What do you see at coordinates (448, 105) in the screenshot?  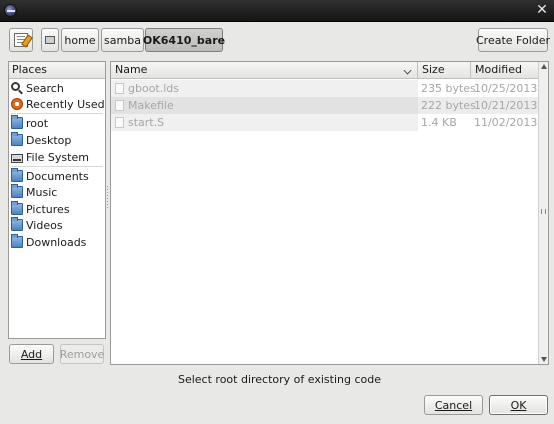 I see `file-size: 222 bytes` at bounding box center [448, 105].